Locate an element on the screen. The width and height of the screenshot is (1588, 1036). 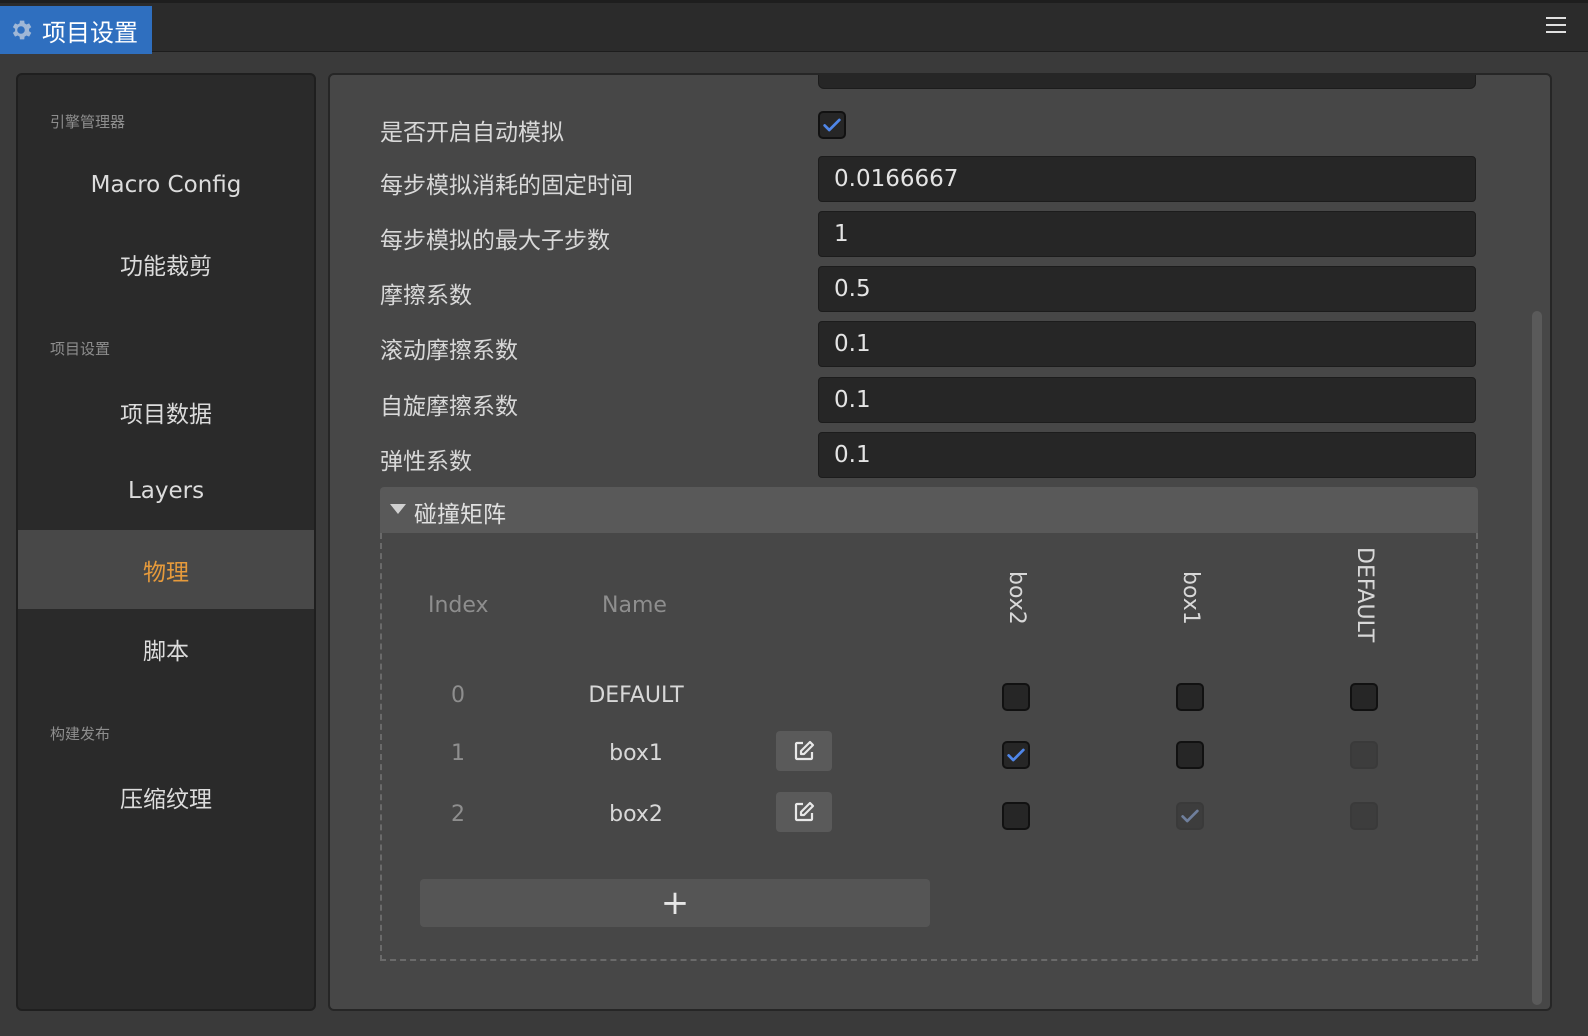
rolling-friction-label: 滚动摩擦系数 is located at coordinates (449, 351).